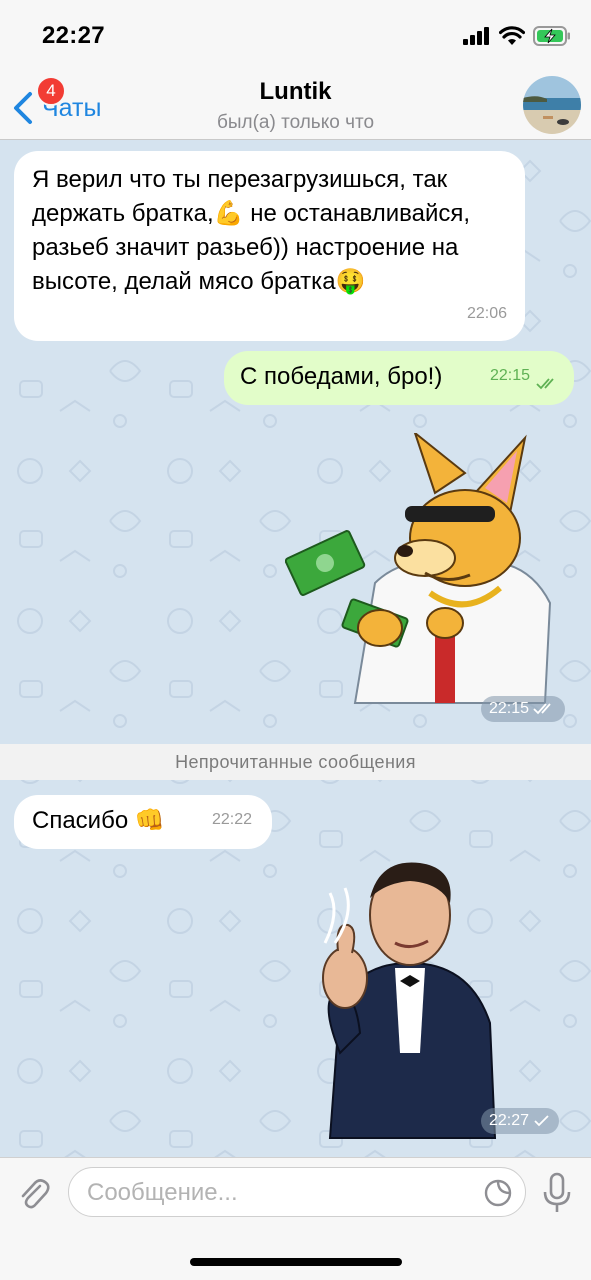  What do you see at coordinates (73, 35) in the screenshot?
I see `status-time: 22:27` at bounding box center [73, 35].